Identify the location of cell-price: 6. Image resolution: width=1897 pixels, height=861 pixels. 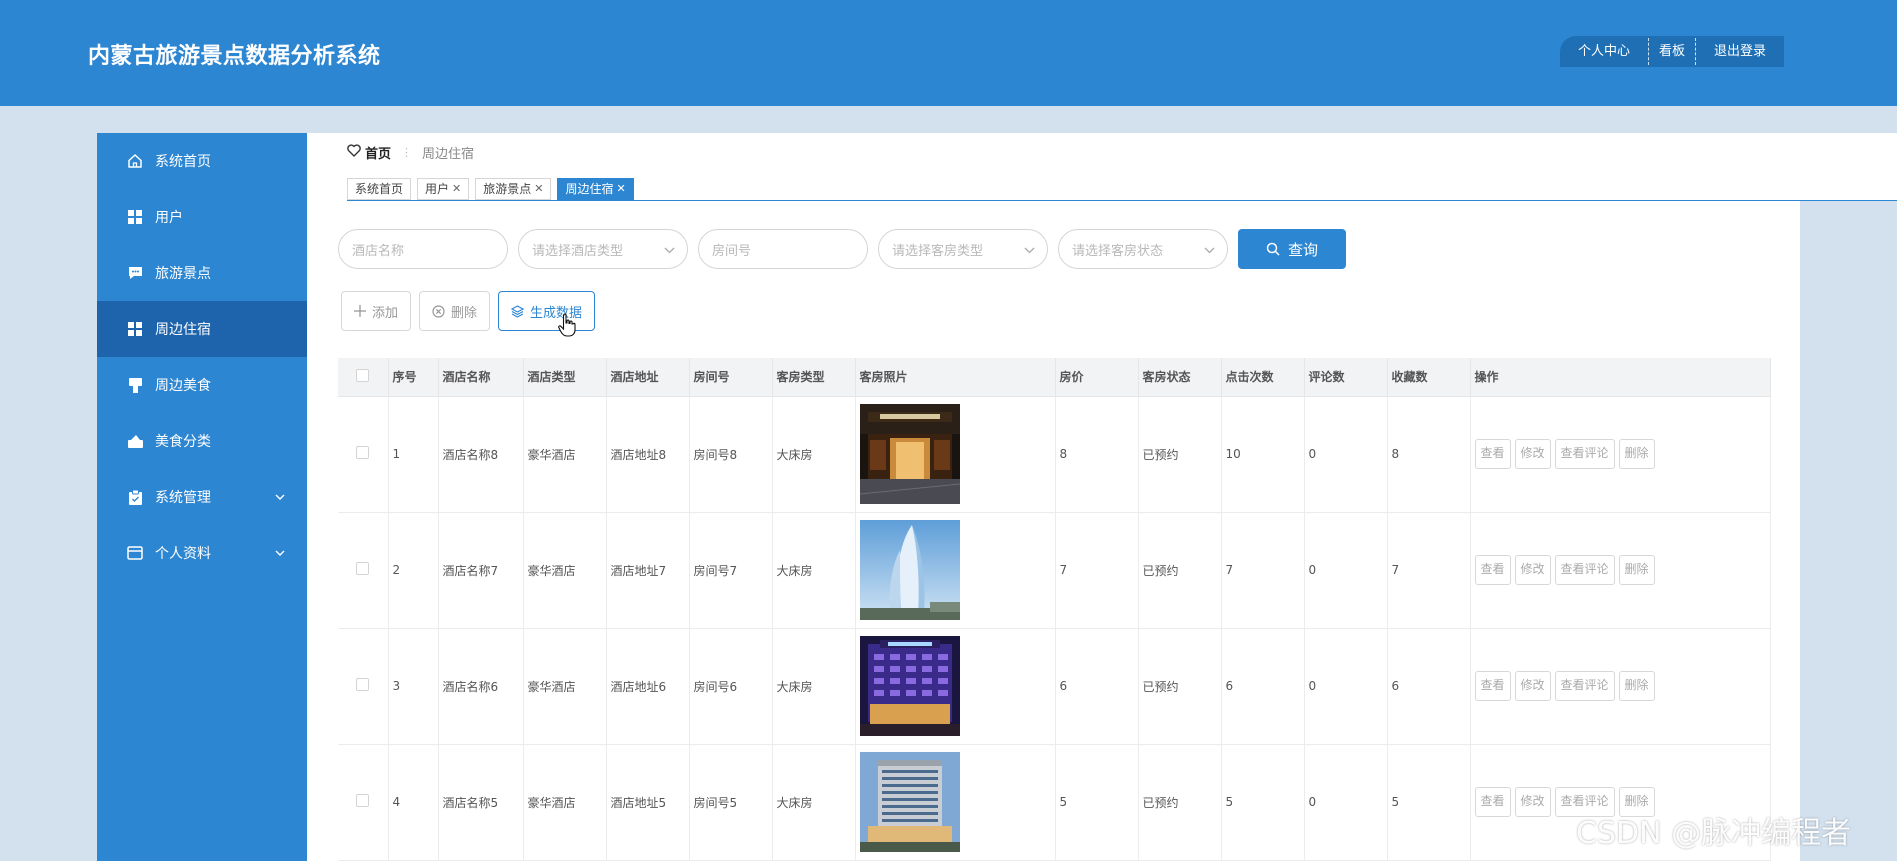
(1097, 686).